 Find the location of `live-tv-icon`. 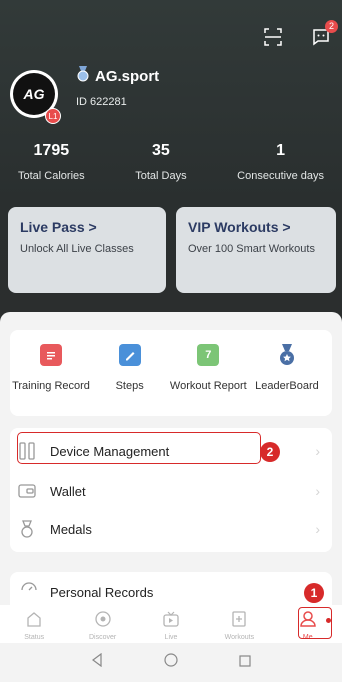

live-tv-icon is located at coordinates (171, 621).